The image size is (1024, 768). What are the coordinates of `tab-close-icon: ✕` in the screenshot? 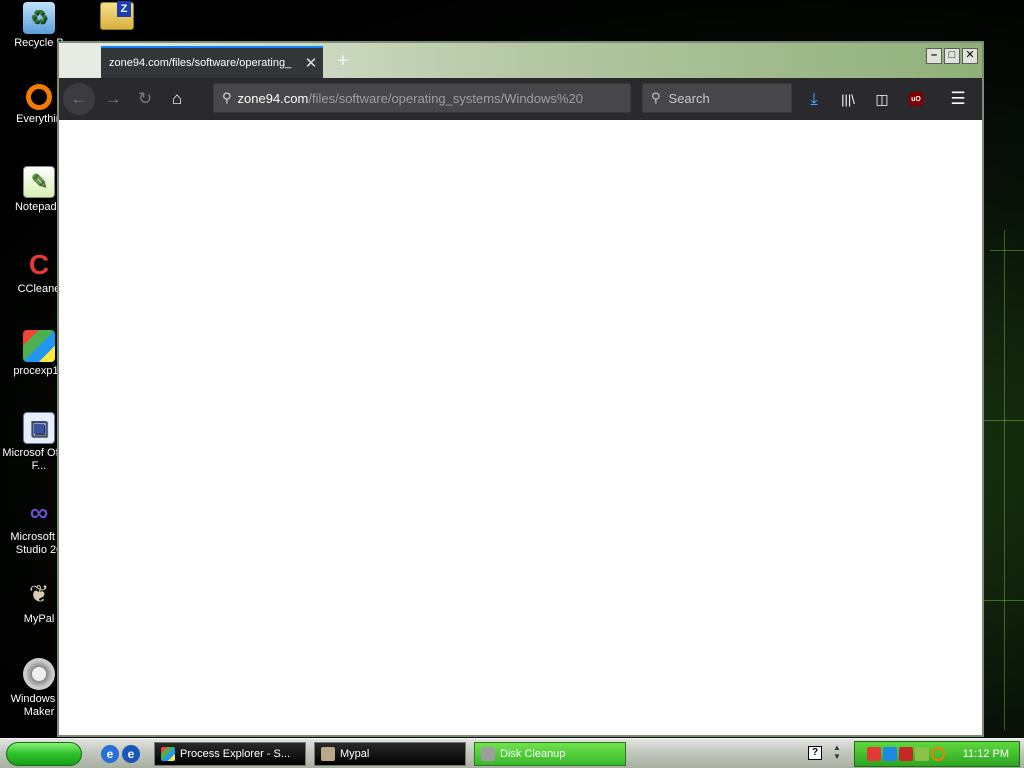 It's located at (311, 63).